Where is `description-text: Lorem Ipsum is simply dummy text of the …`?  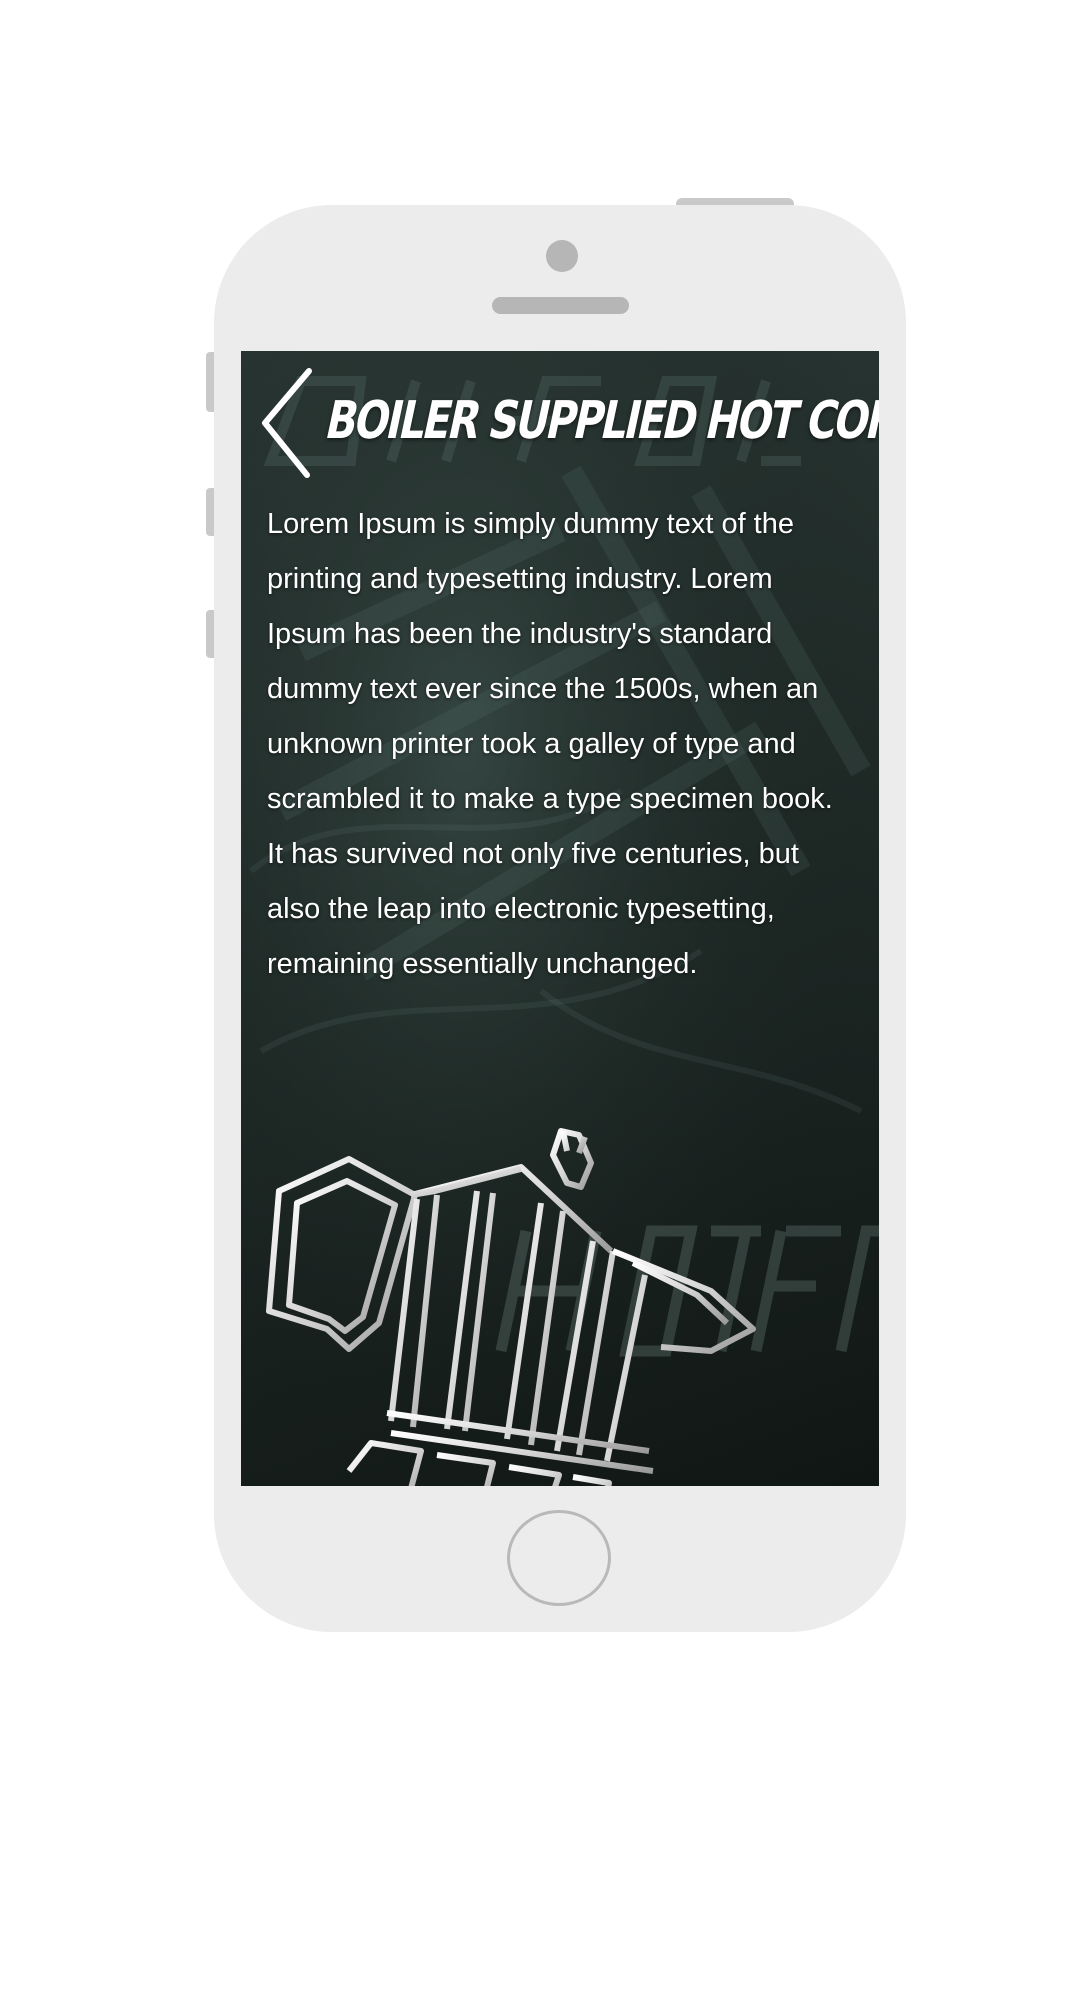
description-text: Lorem Ipsum is simply dummy text of the … is located at coordinates (550, 744).